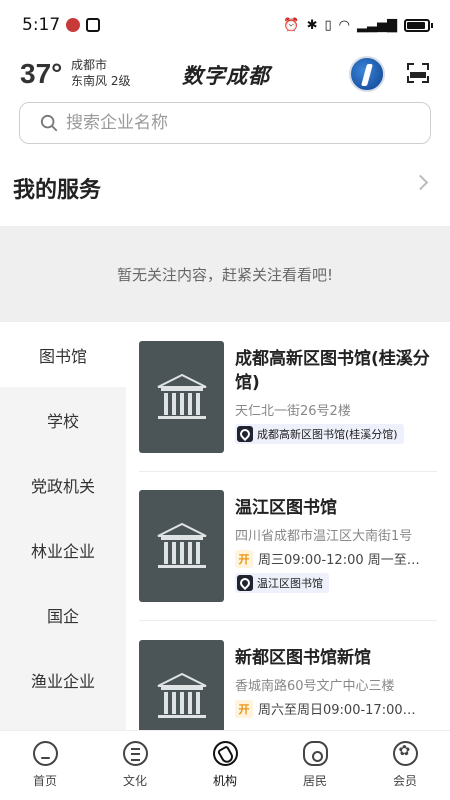 This screenshot has height=800, width=450. Describe the element at coordinates (134, 781) in the screenshot. I see `tab-label: 文化` at that location.